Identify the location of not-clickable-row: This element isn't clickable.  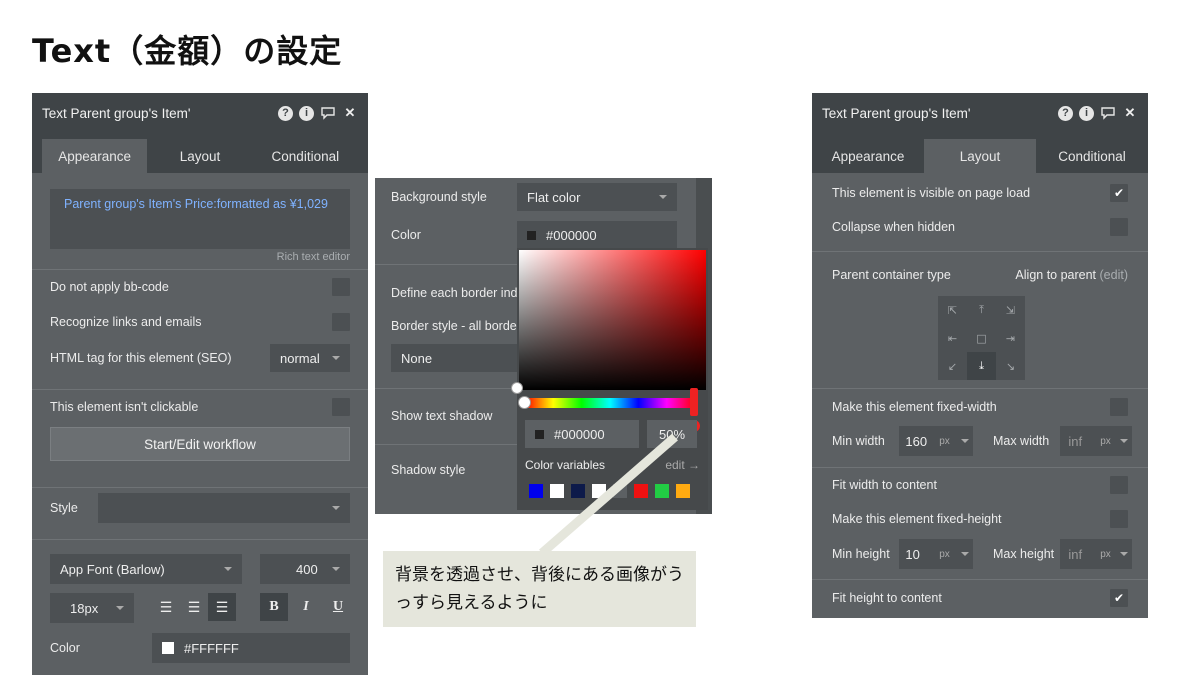
(200, 406).